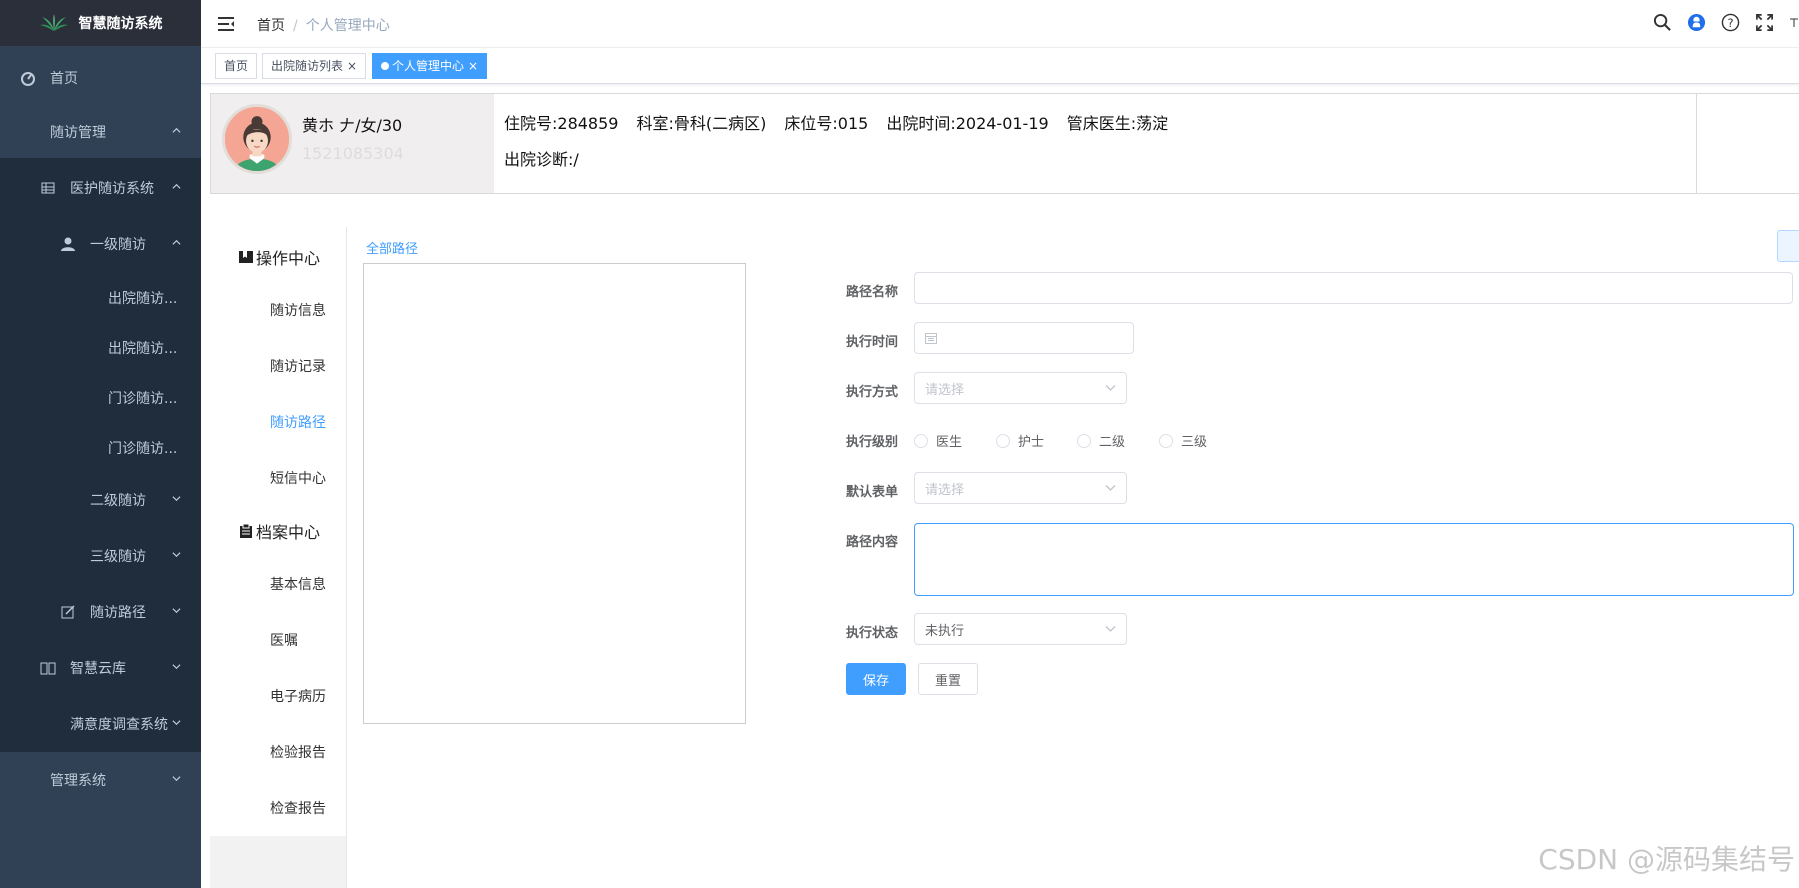 Image resolution: width=1799 pixels, height=888 pixels. Describe the element at coordinates (1117, 123) in the screenshot. I see `attending-doctor: 管床医生:荡淀` at that location.